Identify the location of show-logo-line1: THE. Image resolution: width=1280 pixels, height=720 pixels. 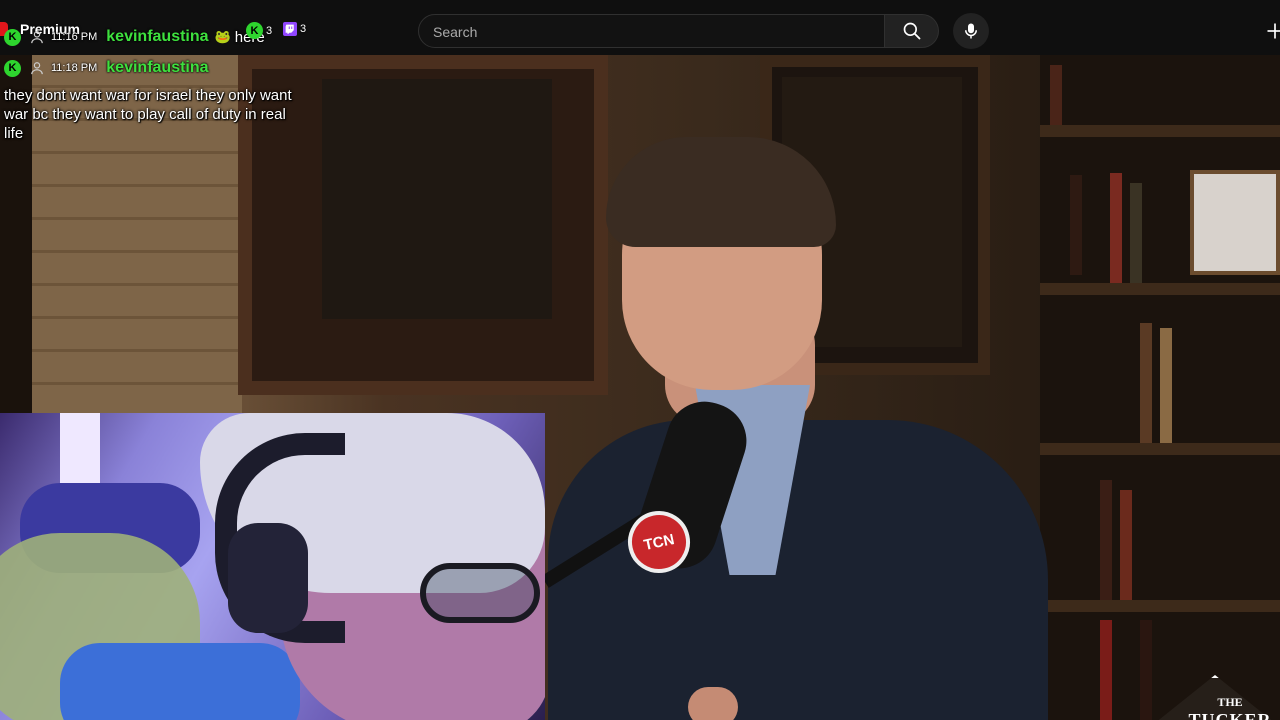
(1230, 702).